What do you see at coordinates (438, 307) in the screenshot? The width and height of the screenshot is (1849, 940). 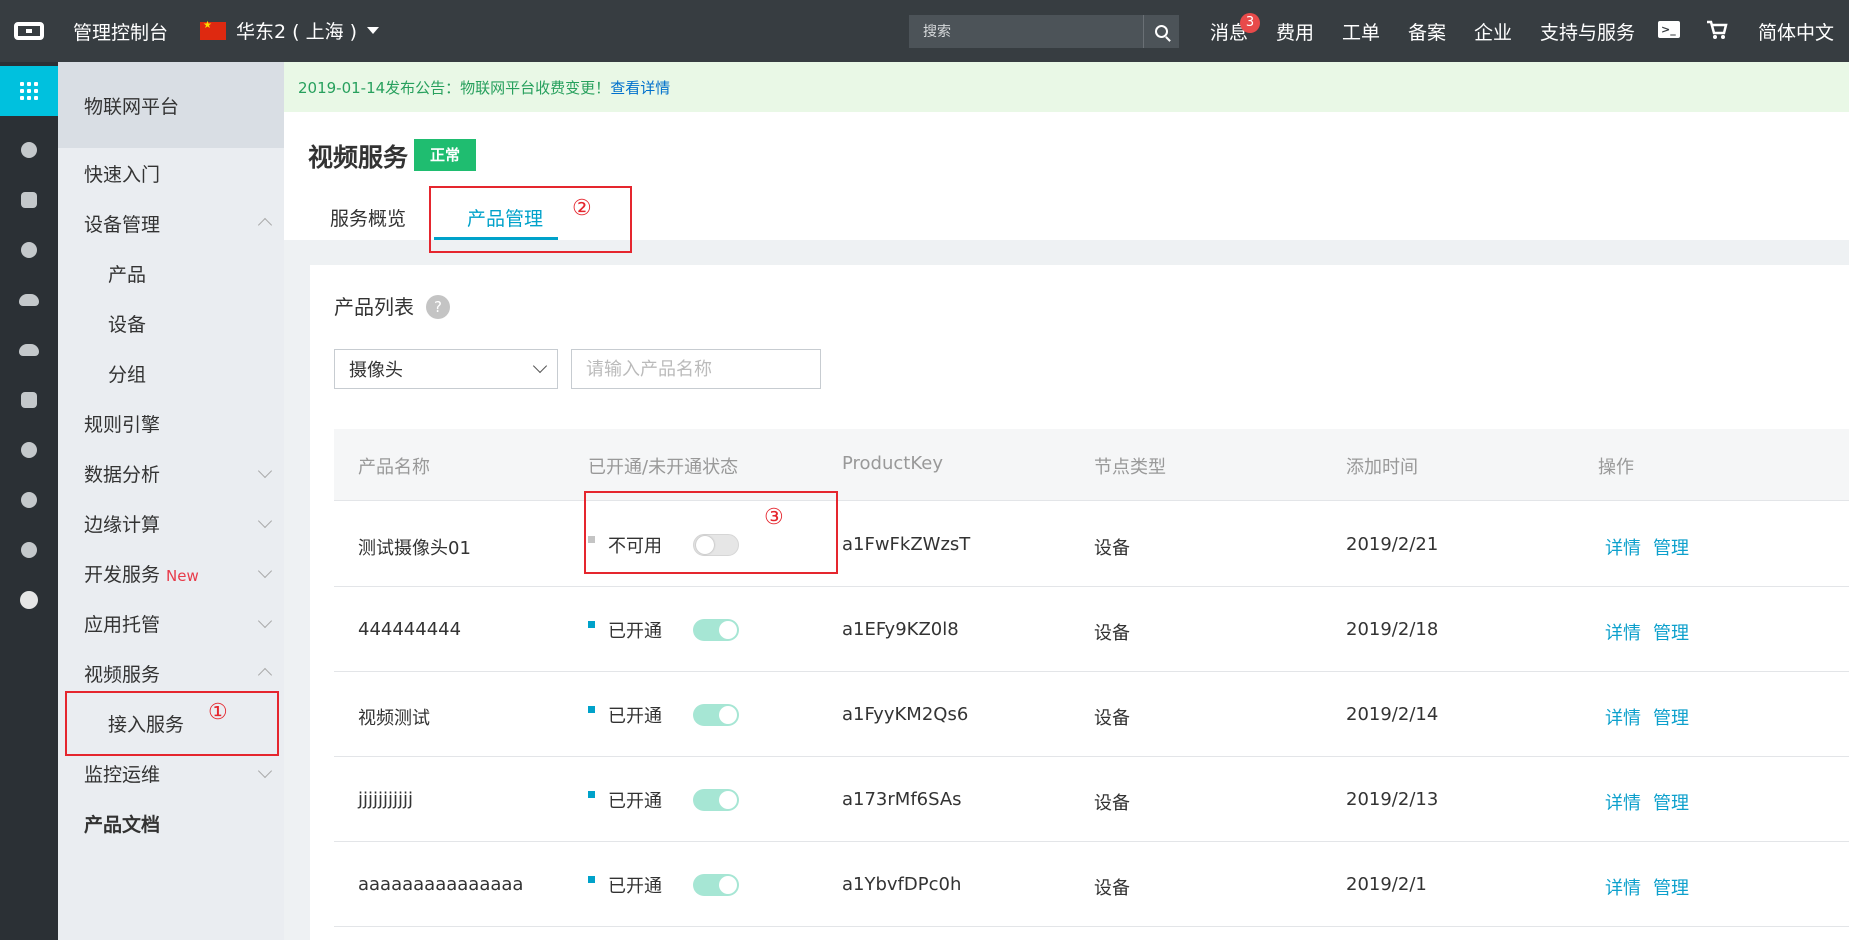 I see `help-icon: ?` at bounding box center [438, 307].